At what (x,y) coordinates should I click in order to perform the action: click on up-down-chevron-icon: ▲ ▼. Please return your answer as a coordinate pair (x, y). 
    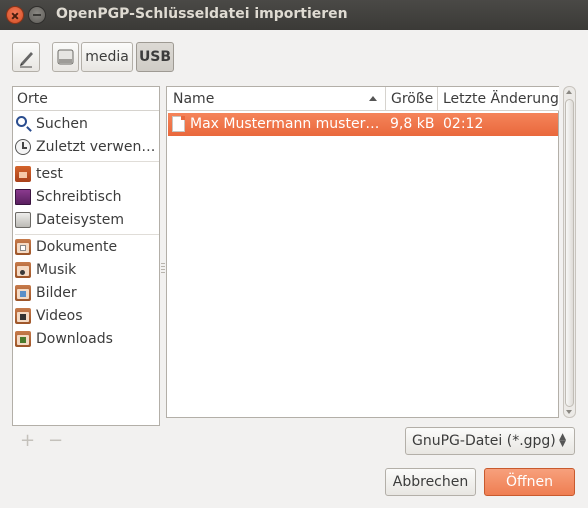
    Looking at the image, I should click on (562, 440).